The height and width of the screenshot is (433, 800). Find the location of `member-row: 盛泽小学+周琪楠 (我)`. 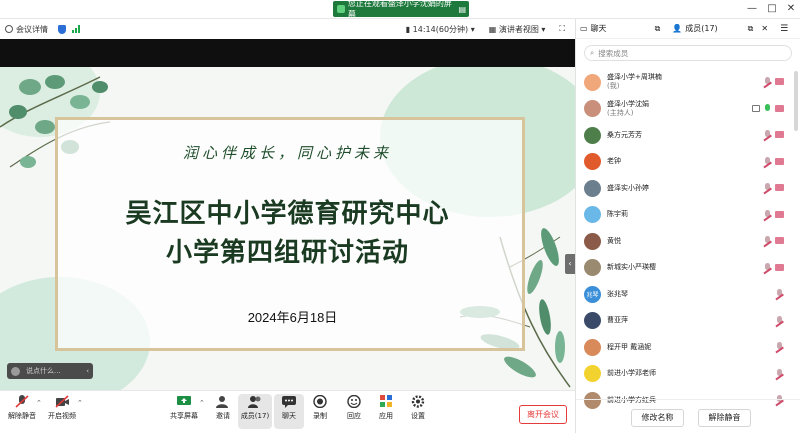

member-row: 盛泽小学+周琪楠 (我) is located at coordinates (688, 82).